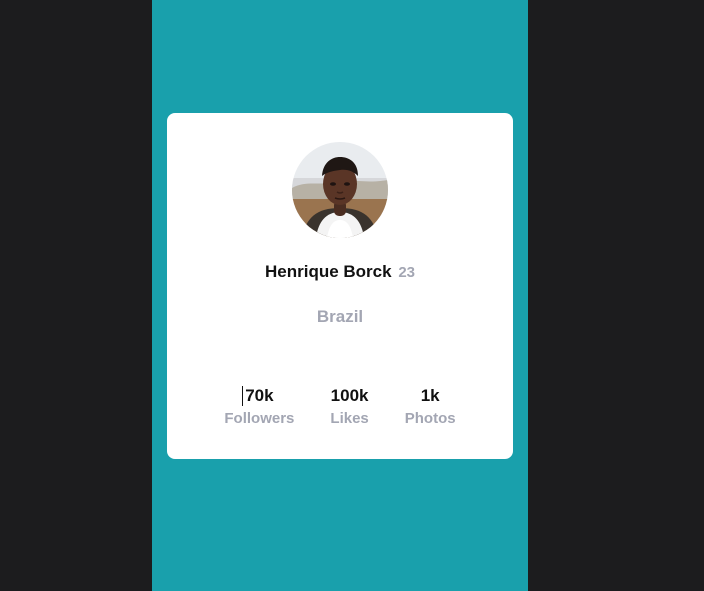 This screenshot has width=704, height=591. I want to click on stat-photos-value: 1k, so click(430, 395).